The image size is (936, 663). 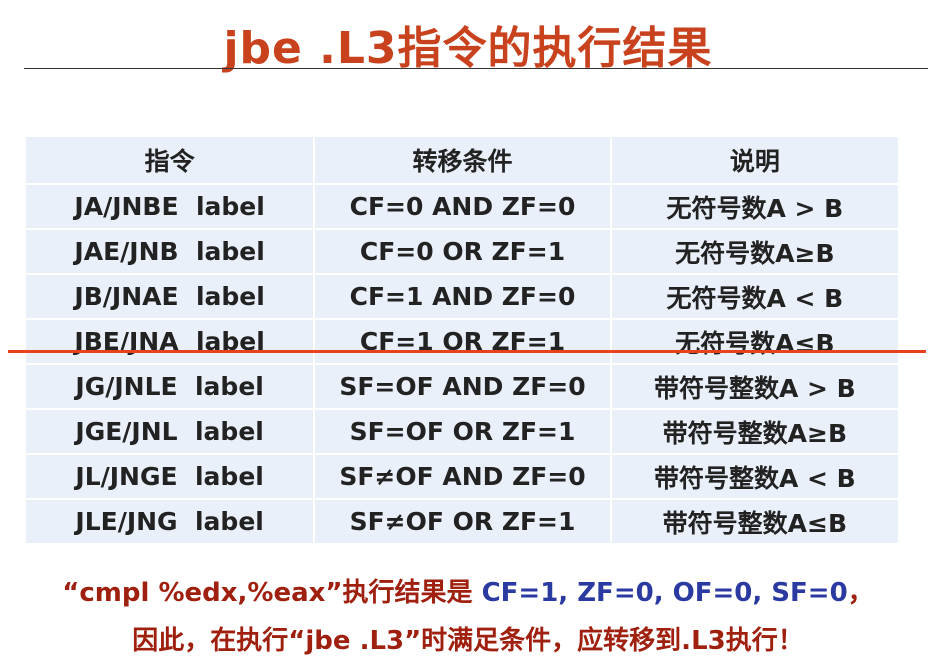 What do you see at coordinates (171, 521) in the screenshot?
I see `cell-instruction: JLE/JNG label` at bounding box center [171, 521].